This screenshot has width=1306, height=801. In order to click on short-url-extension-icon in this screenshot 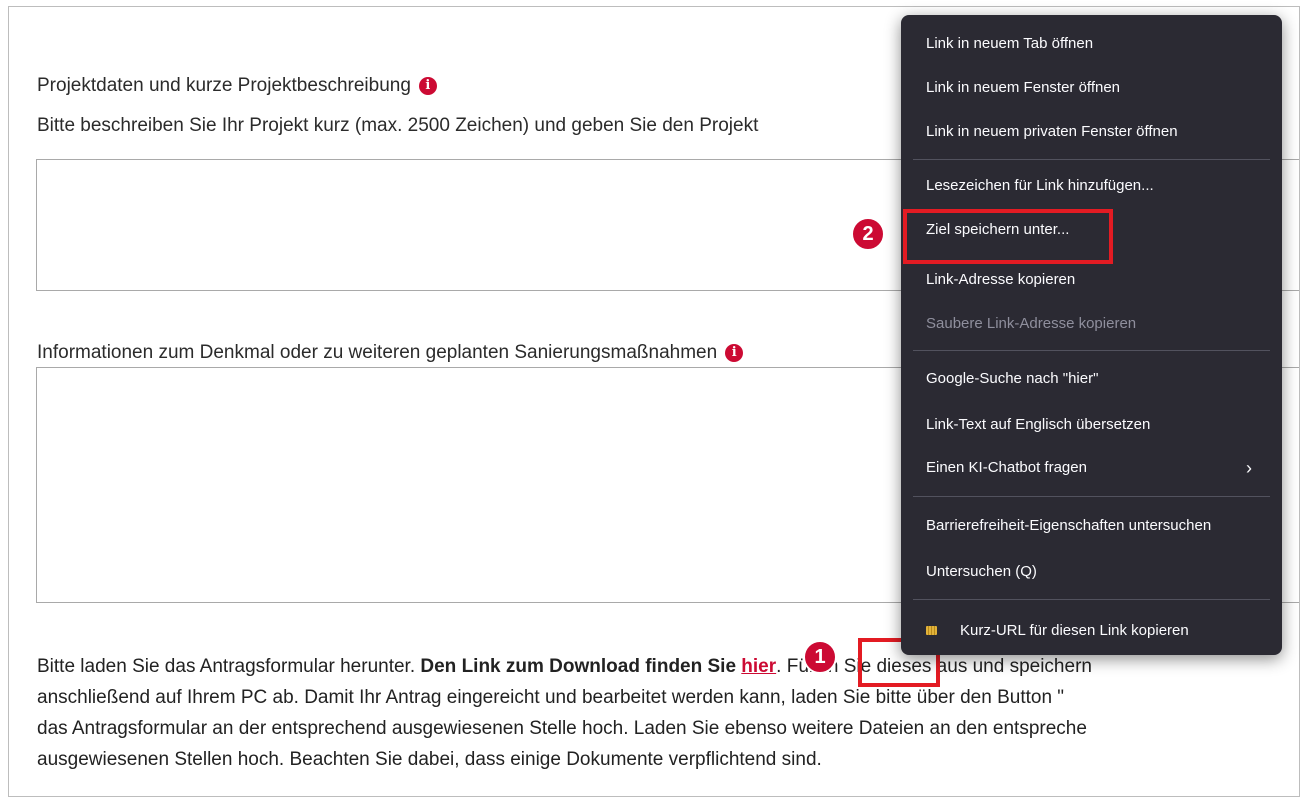, I will do `click(931, 630)`.